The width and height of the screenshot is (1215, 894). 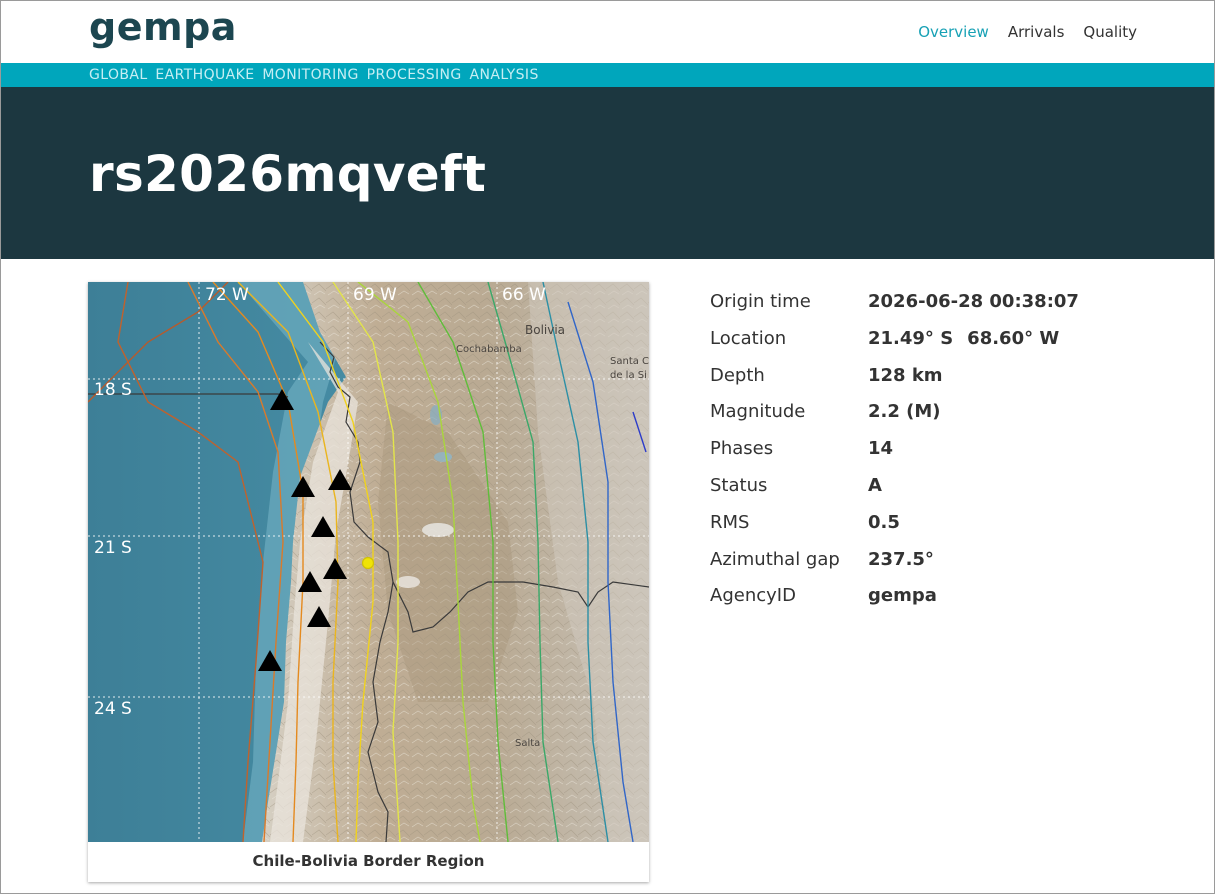 I want to click on detail-label: AgencyID, so click(x=753, y=596).